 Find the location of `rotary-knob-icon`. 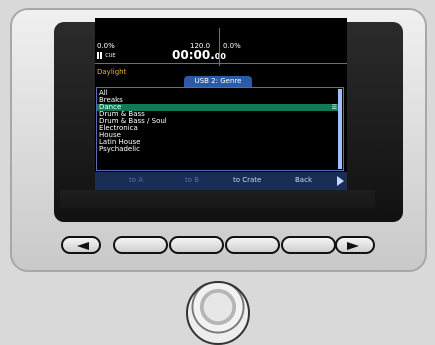

rotary-knob-icon is located at coordinates (218, 313).